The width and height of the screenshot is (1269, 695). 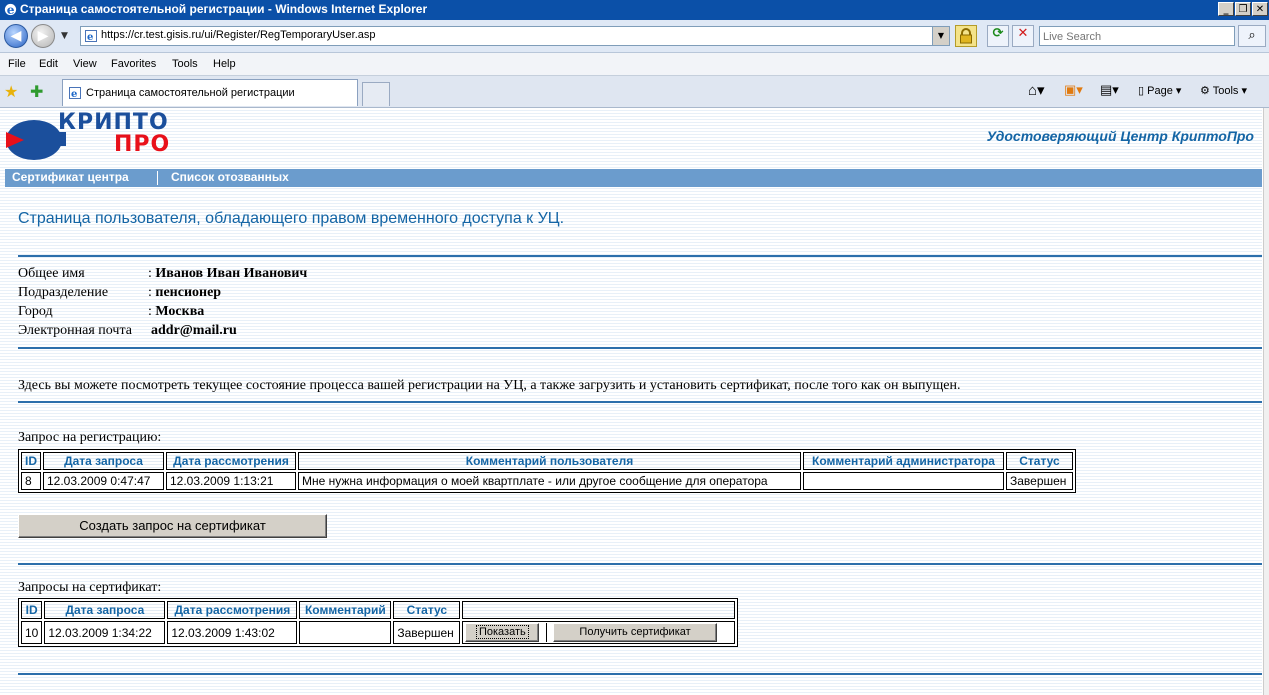 I want to click on back-arrow-icon: ◀, so click(x=16, y=36).